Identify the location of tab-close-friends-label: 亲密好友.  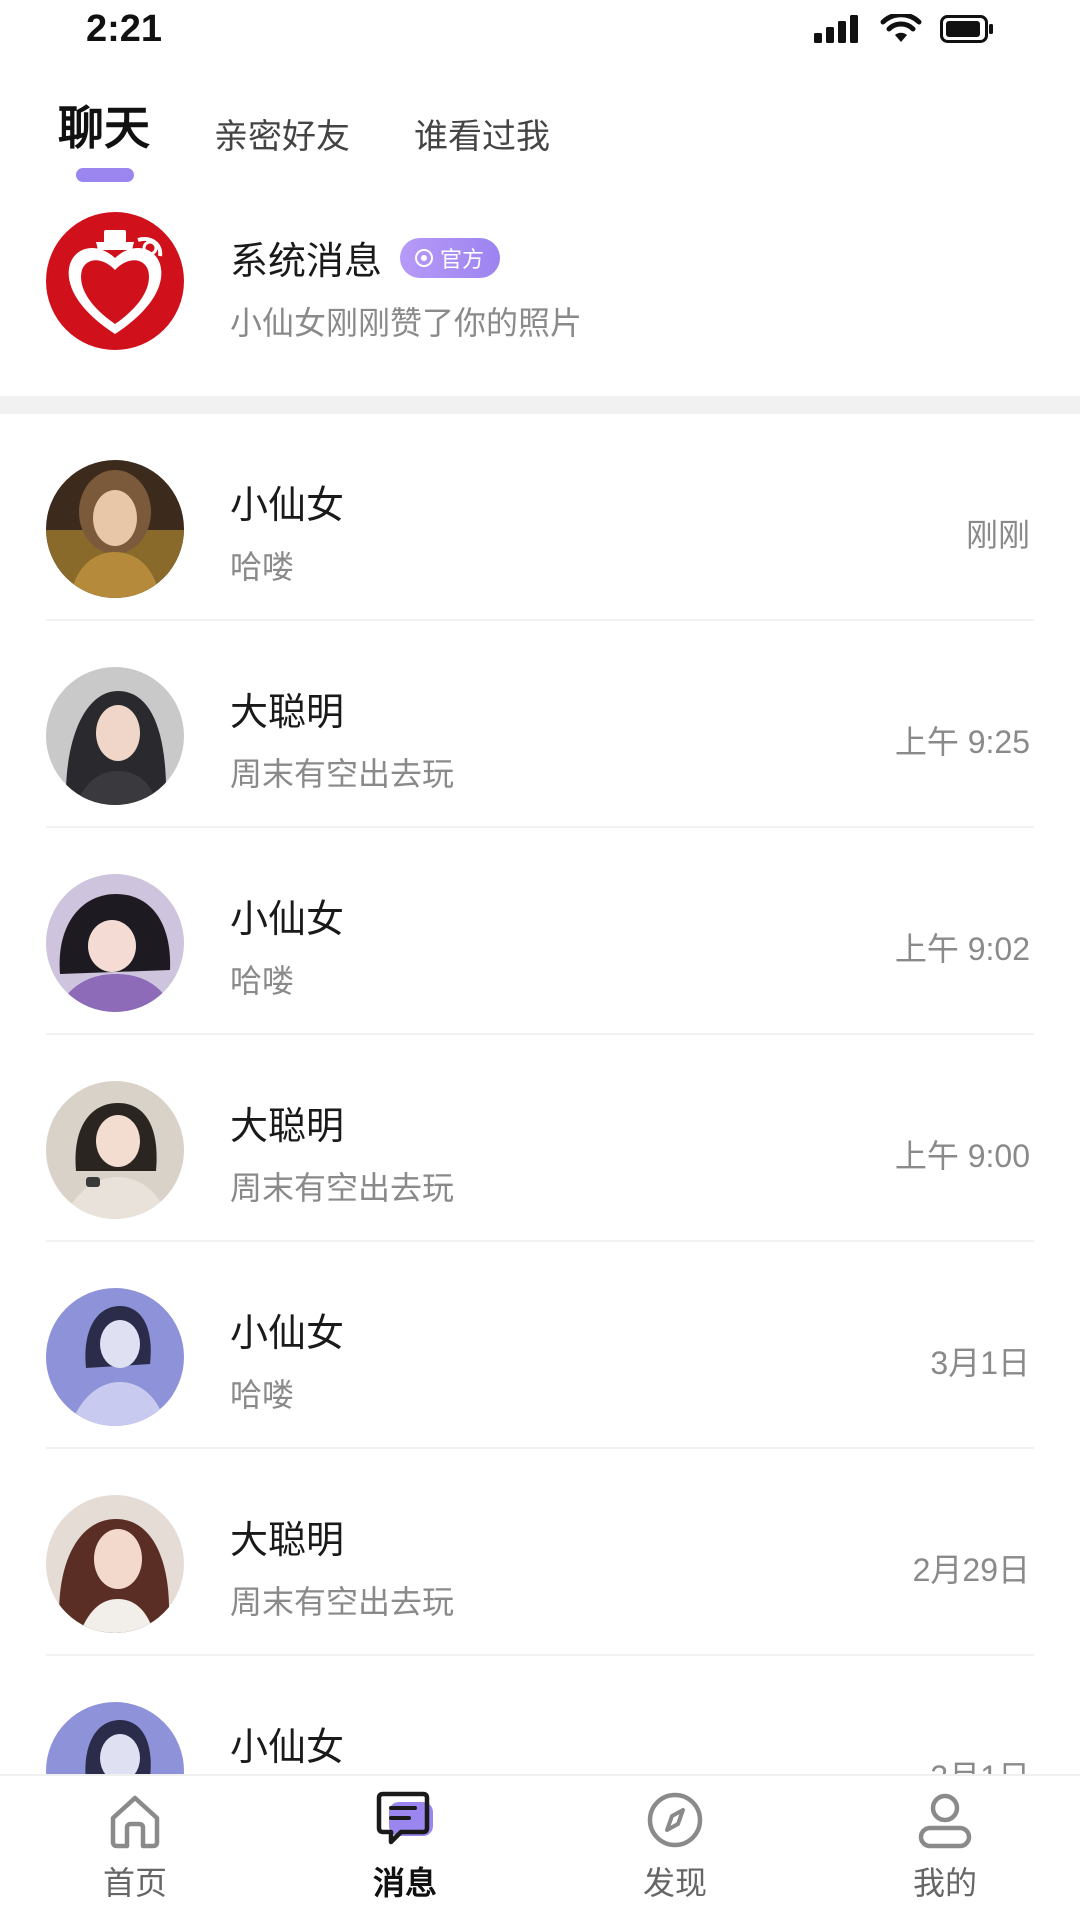
(282, 137).